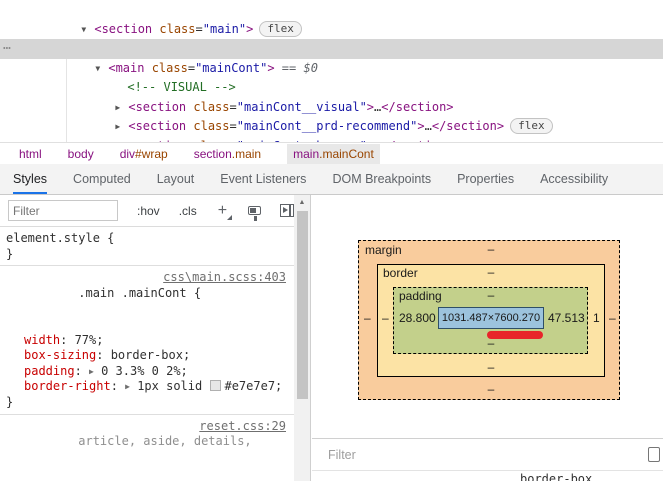  I want to click on css-property-padding: padding: ▶ 0 3.3% 0 2%;, so click(147, 372).